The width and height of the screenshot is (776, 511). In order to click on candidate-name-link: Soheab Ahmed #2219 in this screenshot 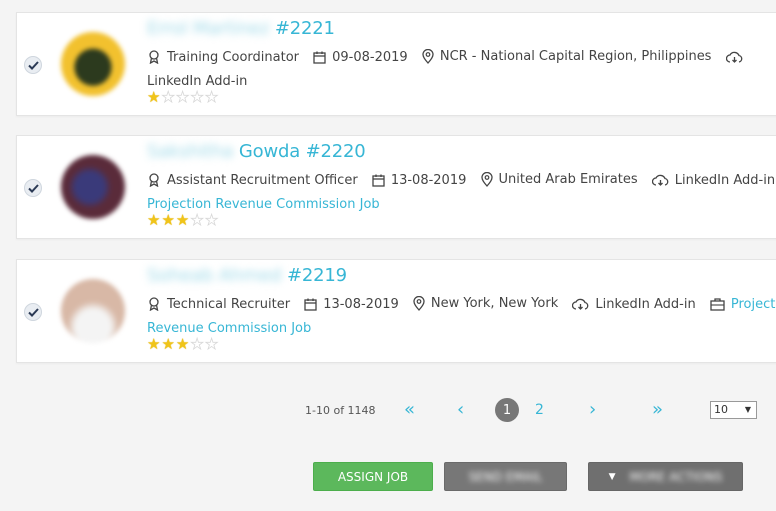, I will do `click(247, 275)`.